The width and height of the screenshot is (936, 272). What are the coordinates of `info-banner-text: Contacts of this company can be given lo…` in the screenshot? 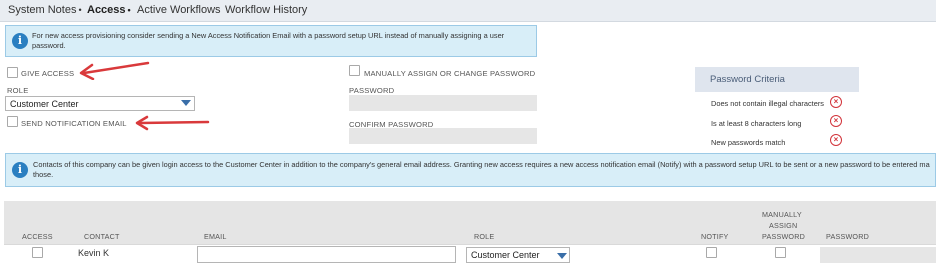 It's located at (481, 169).